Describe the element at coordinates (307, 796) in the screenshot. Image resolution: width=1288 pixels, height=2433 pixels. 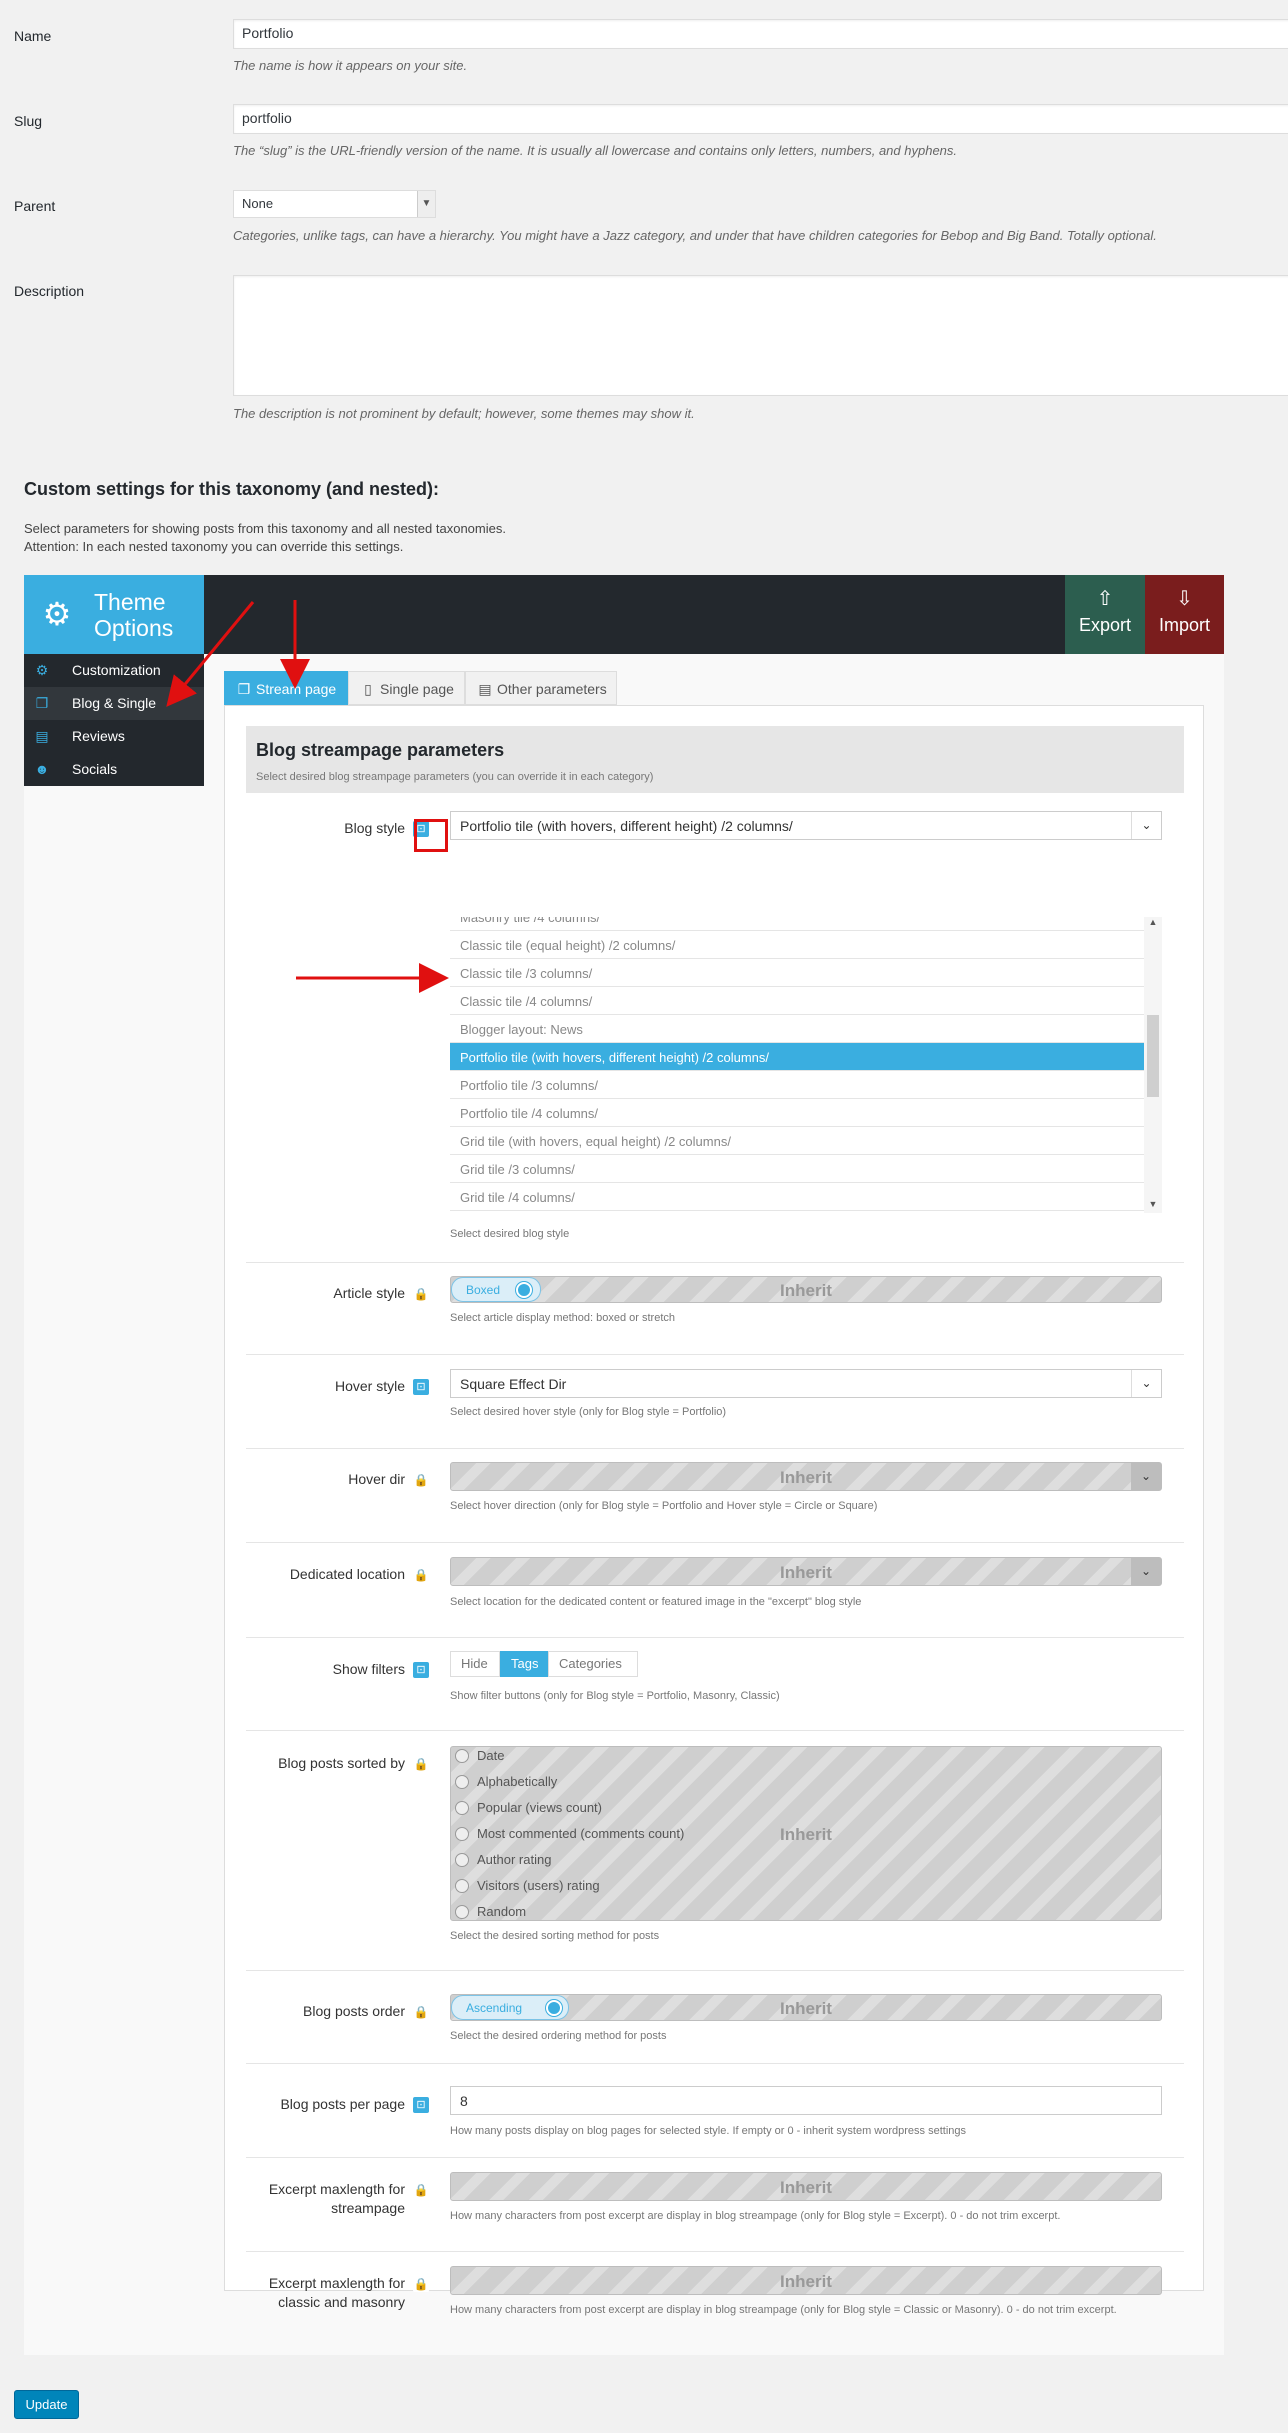
I see `annotation-arrows` at that location.